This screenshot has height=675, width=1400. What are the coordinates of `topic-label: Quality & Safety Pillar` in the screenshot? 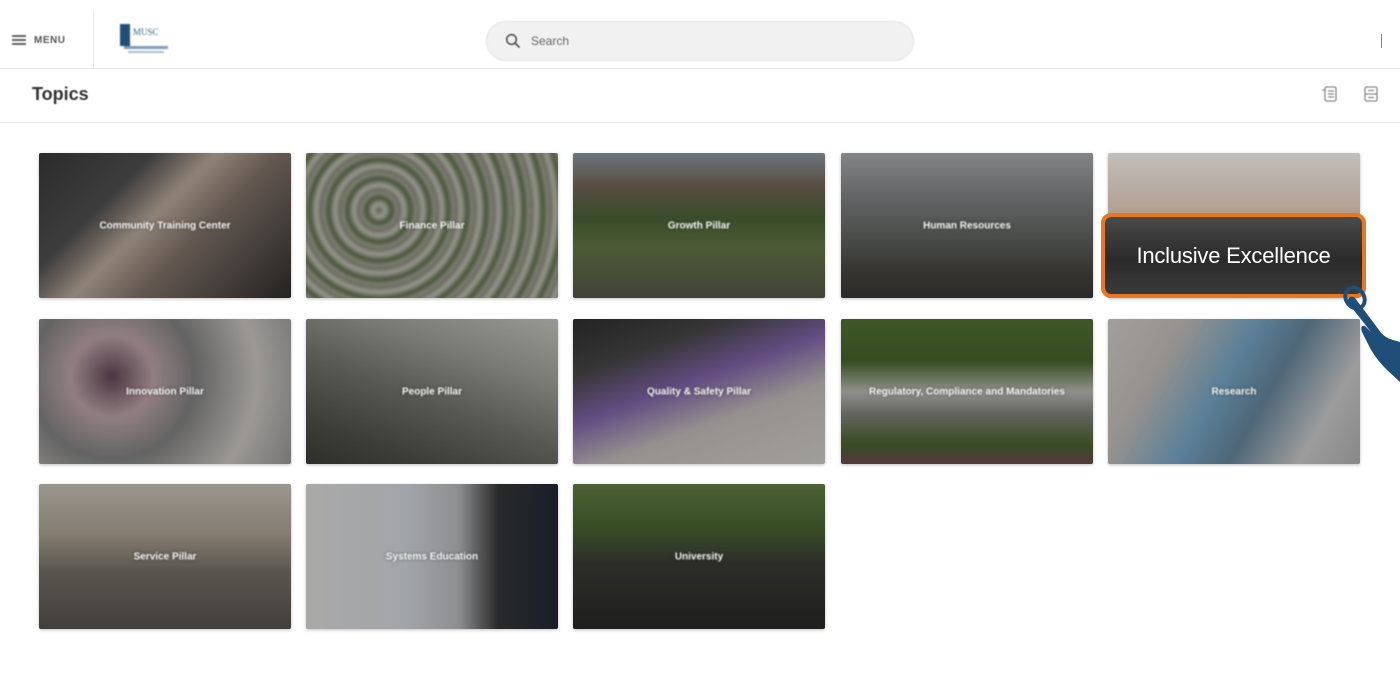 It's located at (699, 391).